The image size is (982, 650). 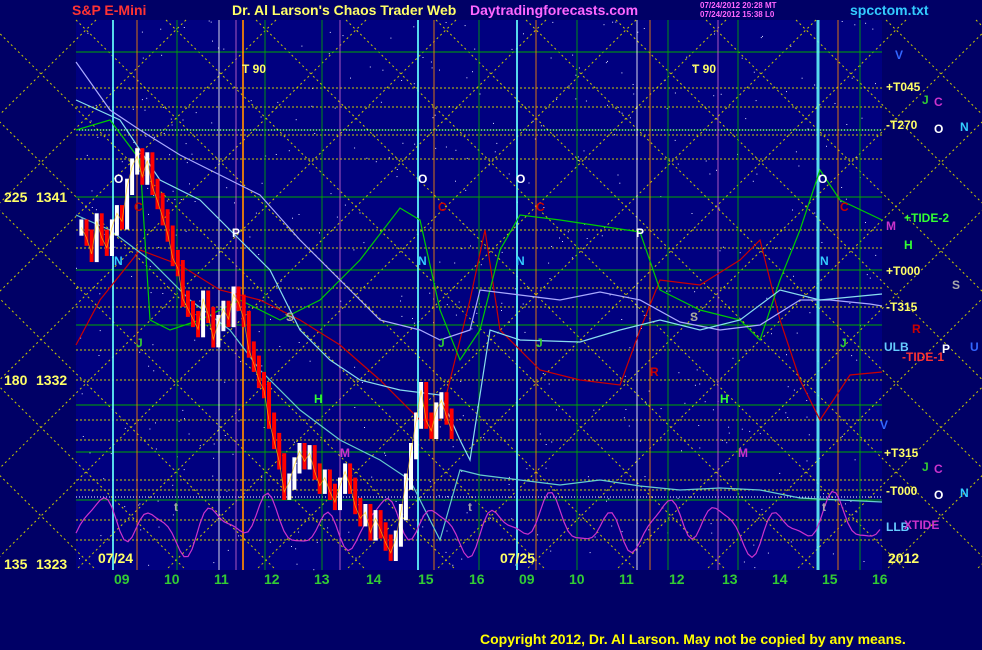 What do you see at coordinates (654, 372) in the screenshot?
I see `chart-marker: R` at bounding box center [654, 372].